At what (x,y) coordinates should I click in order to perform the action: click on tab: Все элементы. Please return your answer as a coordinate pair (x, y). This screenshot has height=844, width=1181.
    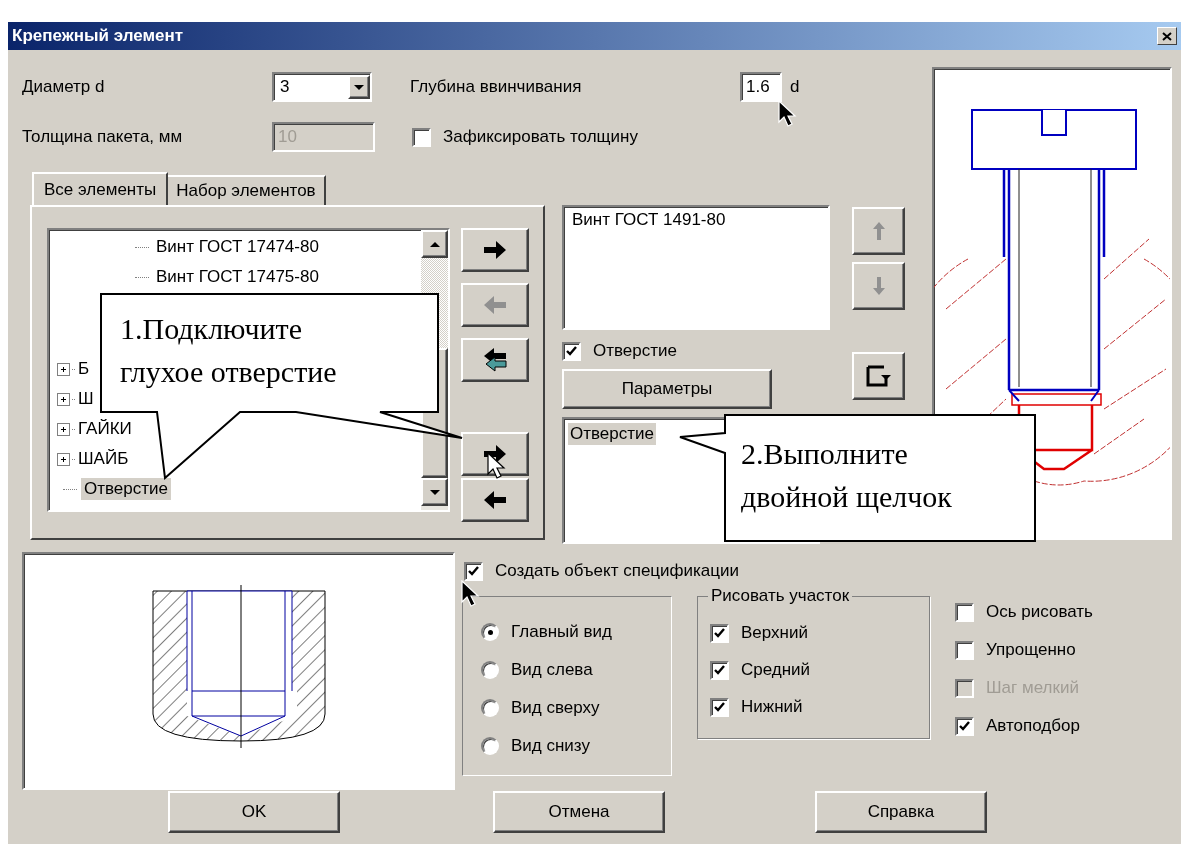
    Looking at the image, I should click on (100, 188).